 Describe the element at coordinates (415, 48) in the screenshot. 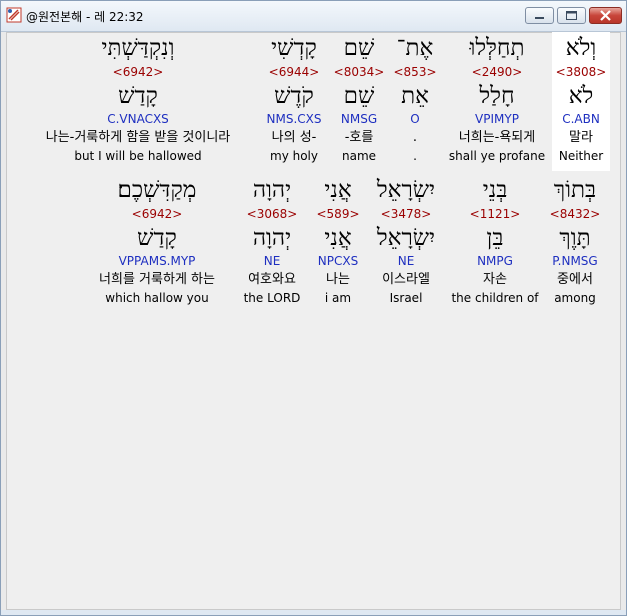

I see `hebrew-word: אֶת־` at that location.